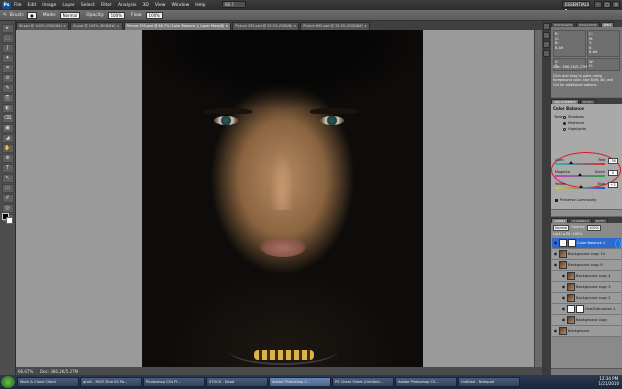 This screenshot has width=622, height=389. Describe the element at coordinates (48, 382) in the screenshot. I see `taskbar-button: Work & Clone Client` at that location.